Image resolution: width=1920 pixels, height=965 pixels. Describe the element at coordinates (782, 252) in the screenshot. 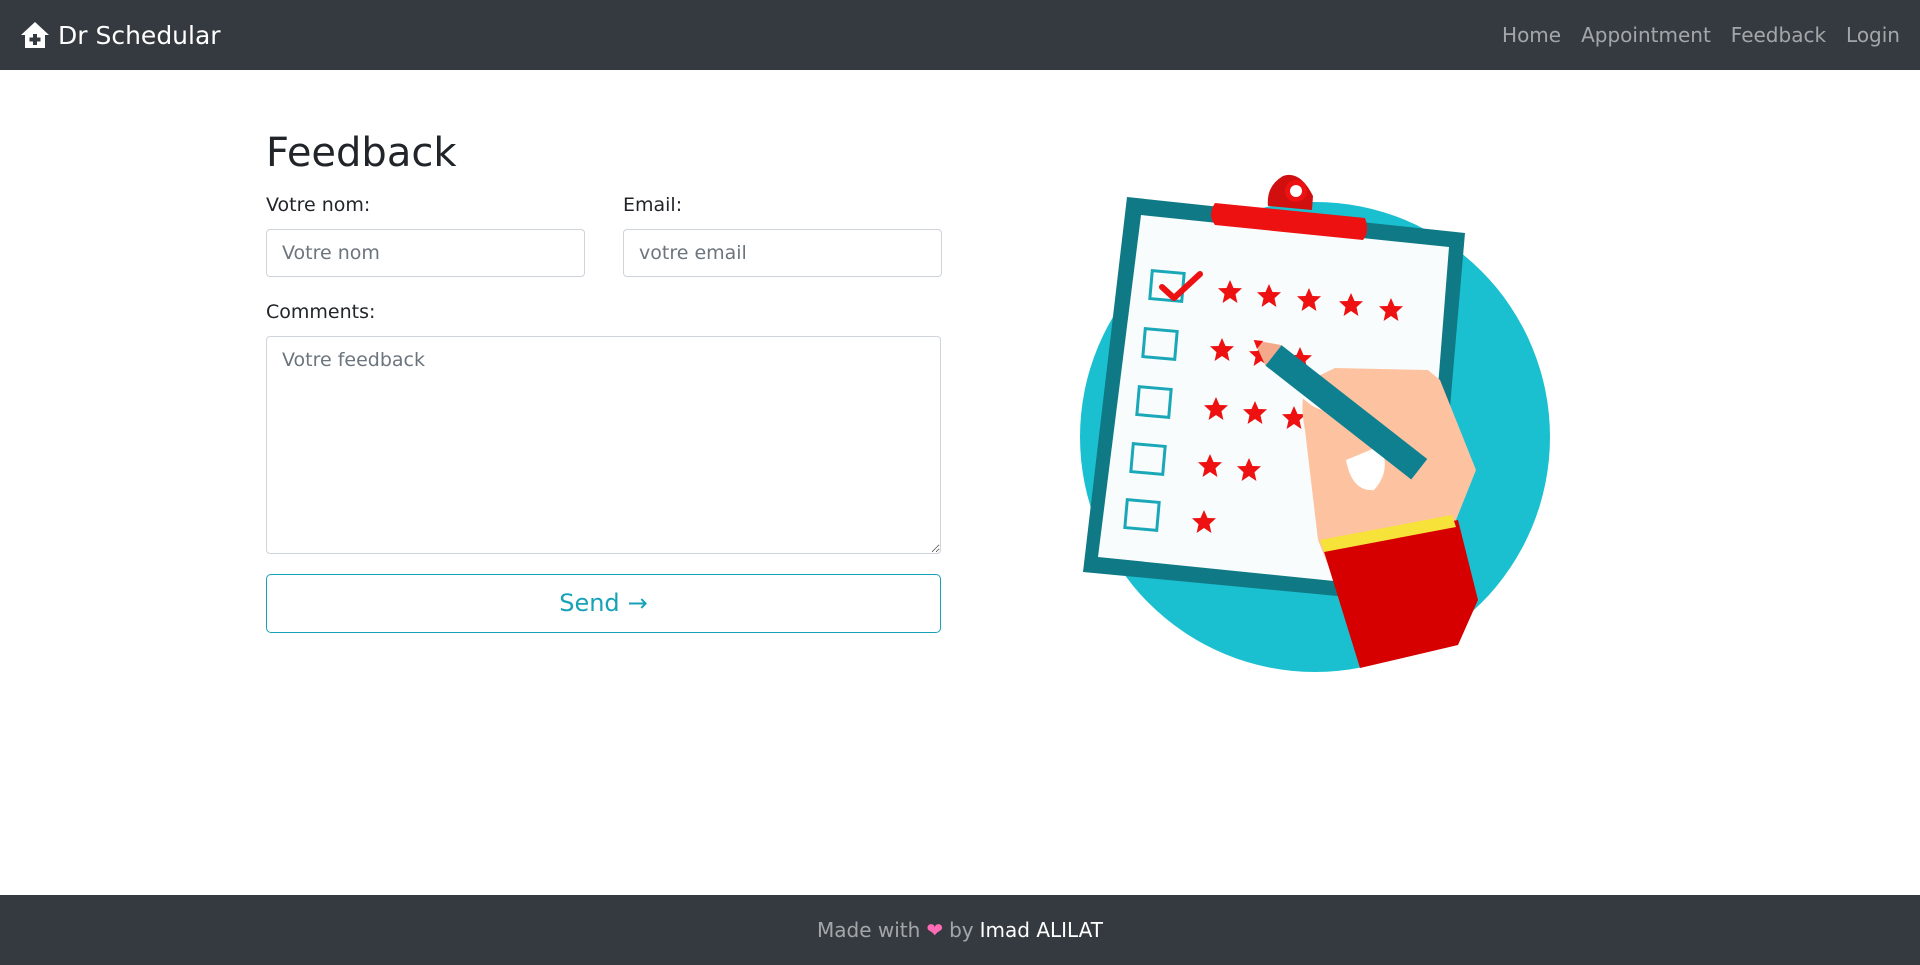

I see `email-input` at that location.